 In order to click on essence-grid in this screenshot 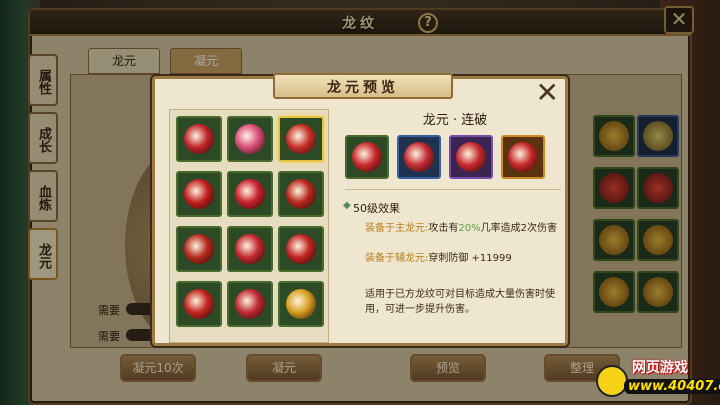, I will do `click(249, 226)`.